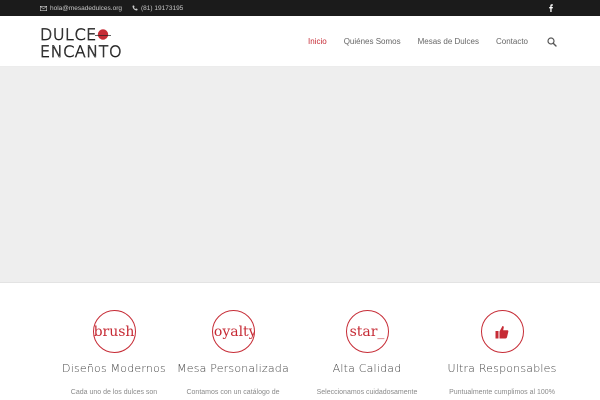  Describe the element at coordinates (81, 8) in the screenshot. I see `email-link: hola@mesadedulces.org` at that location.